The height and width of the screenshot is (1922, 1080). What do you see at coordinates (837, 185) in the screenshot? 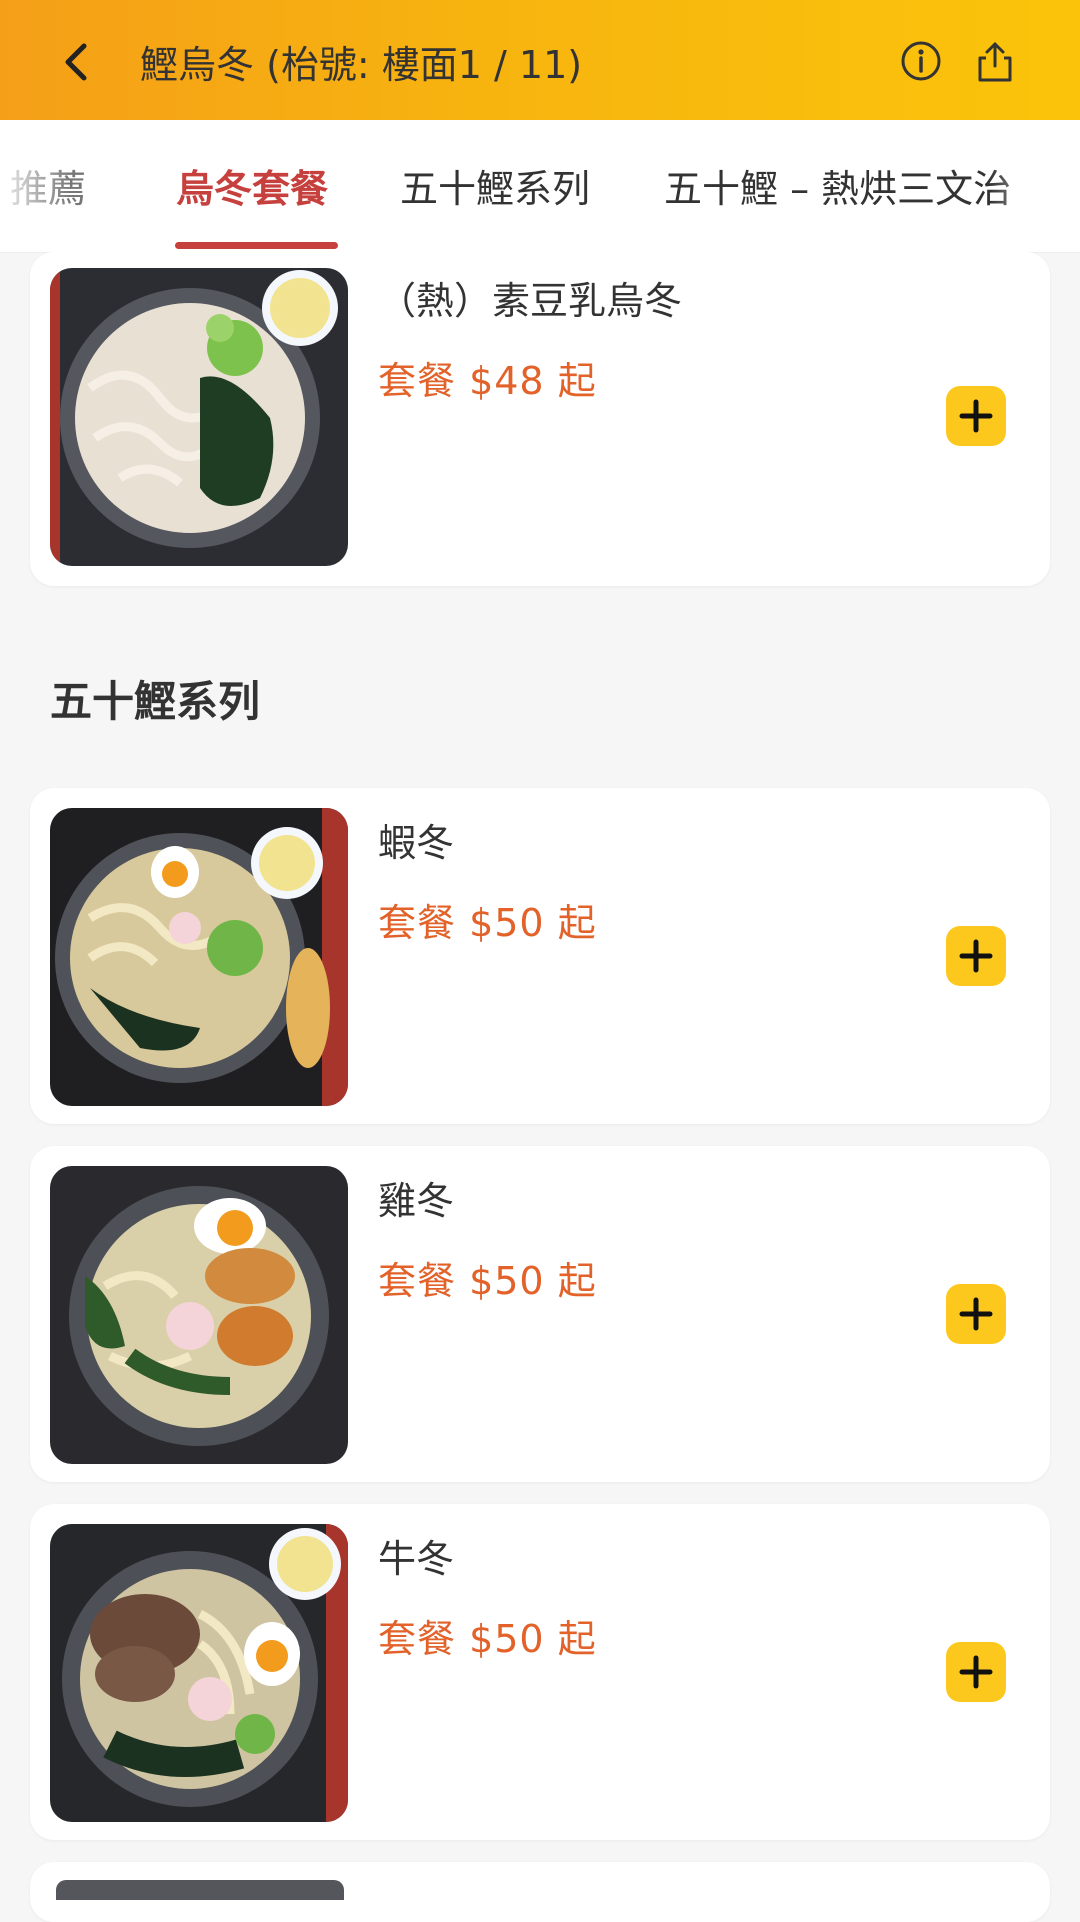
I see `tab-fifty-bonito-sandwich: 五十鰹 – 熱烘三文治` at bounding box center [837, 185].